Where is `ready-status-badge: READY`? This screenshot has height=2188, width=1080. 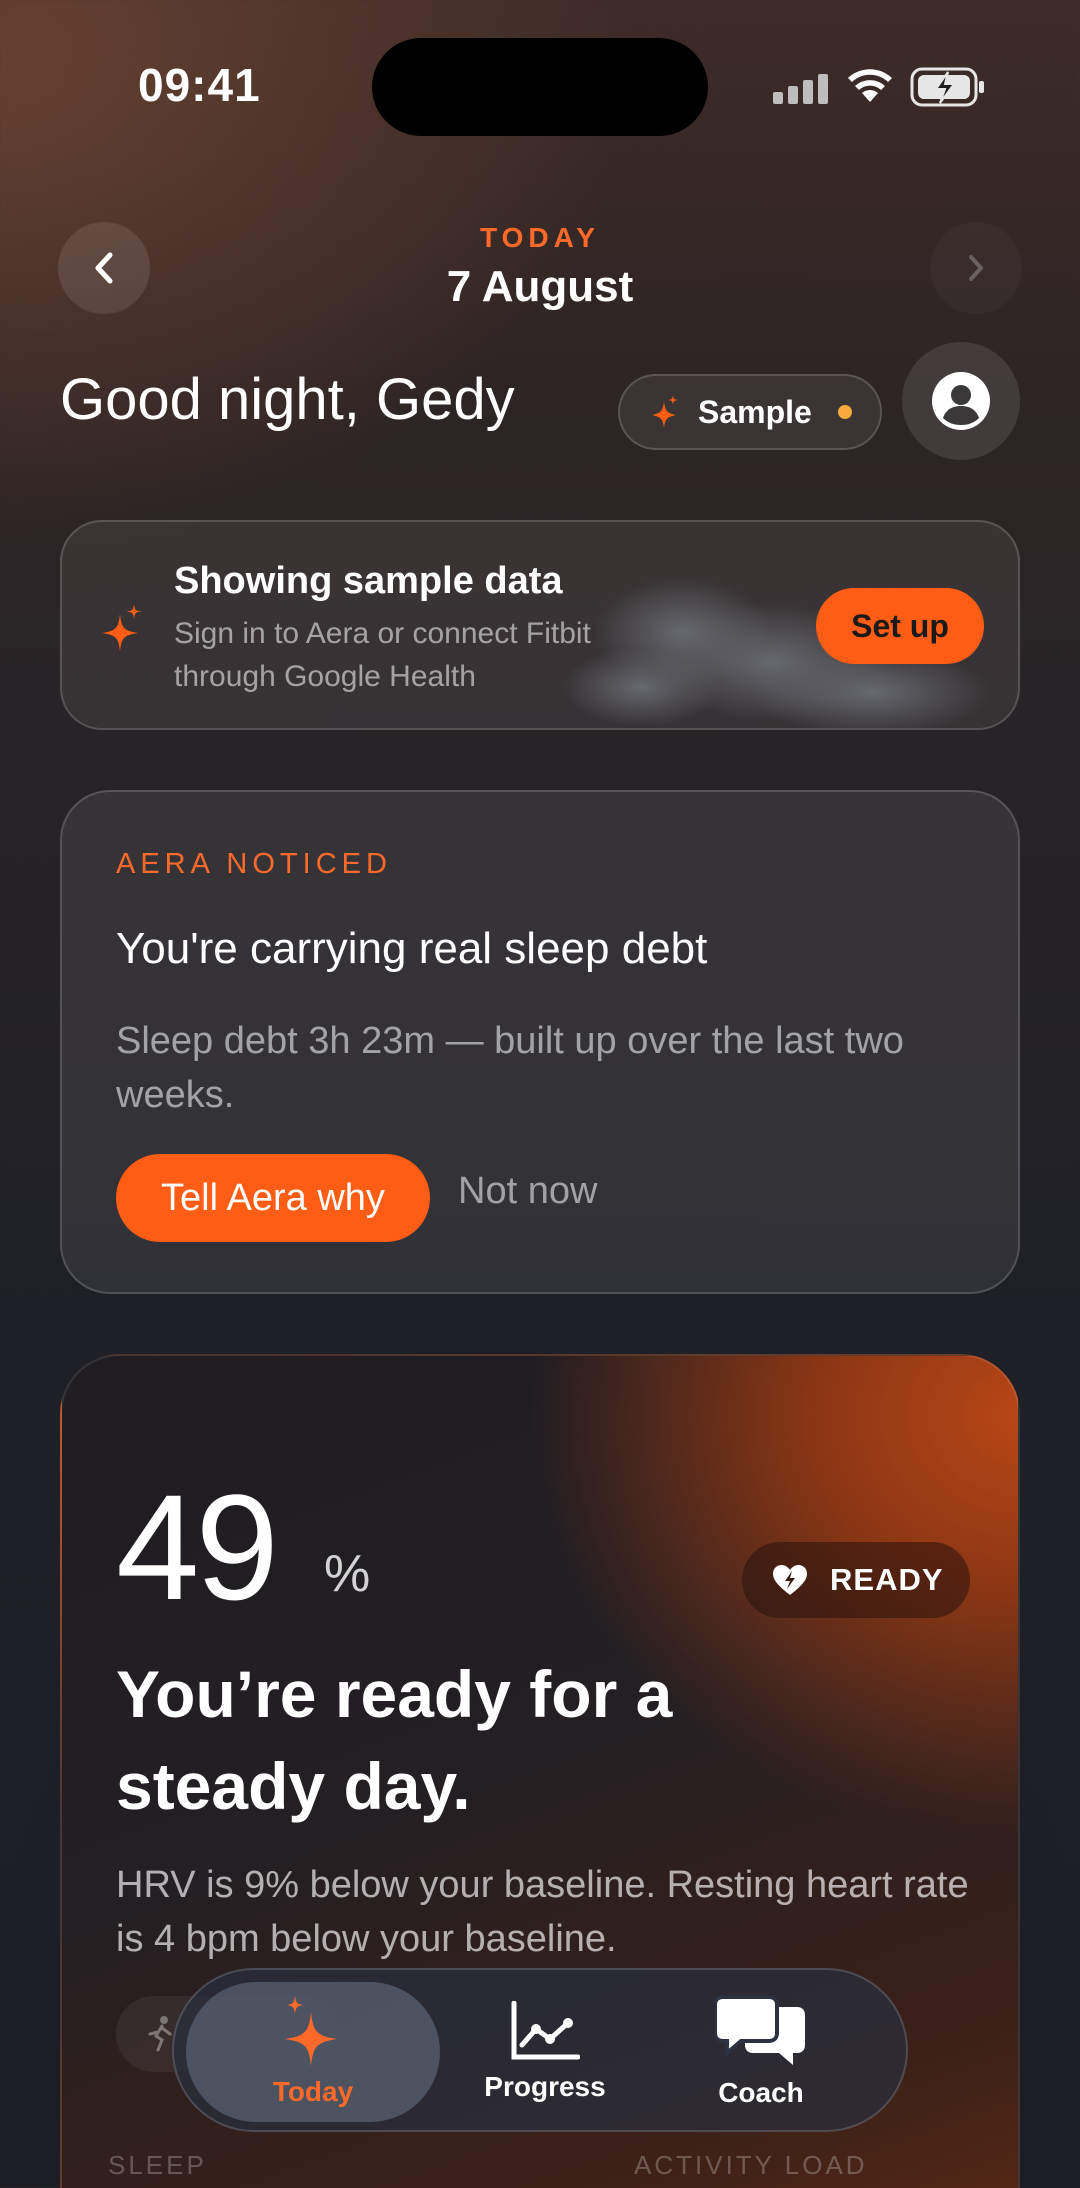
ready-status-badge: READY is located at coordinates (856, 1580).